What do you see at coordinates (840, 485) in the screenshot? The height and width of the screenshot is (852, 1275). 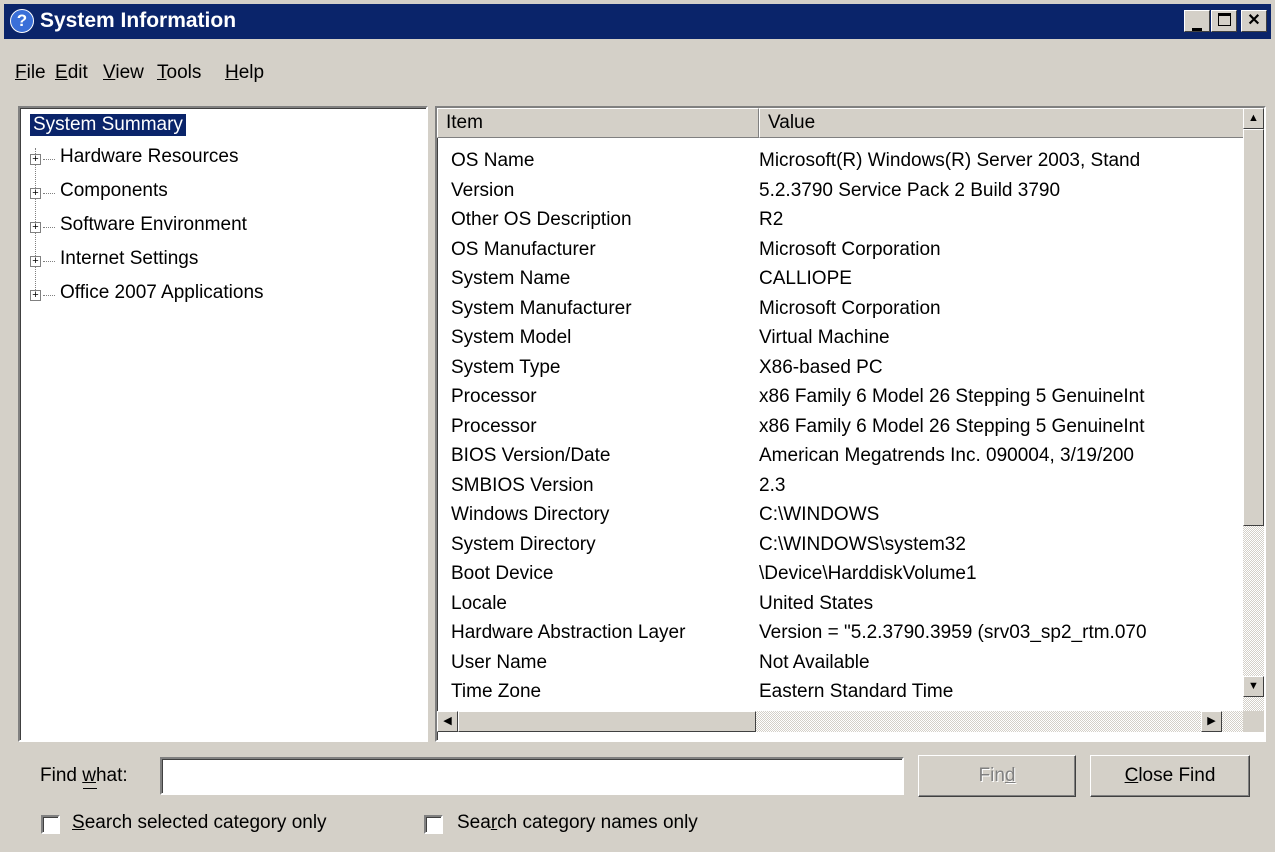 I see `table-row: SMBIOS Version 2.3` at bounding box center [840, 485].